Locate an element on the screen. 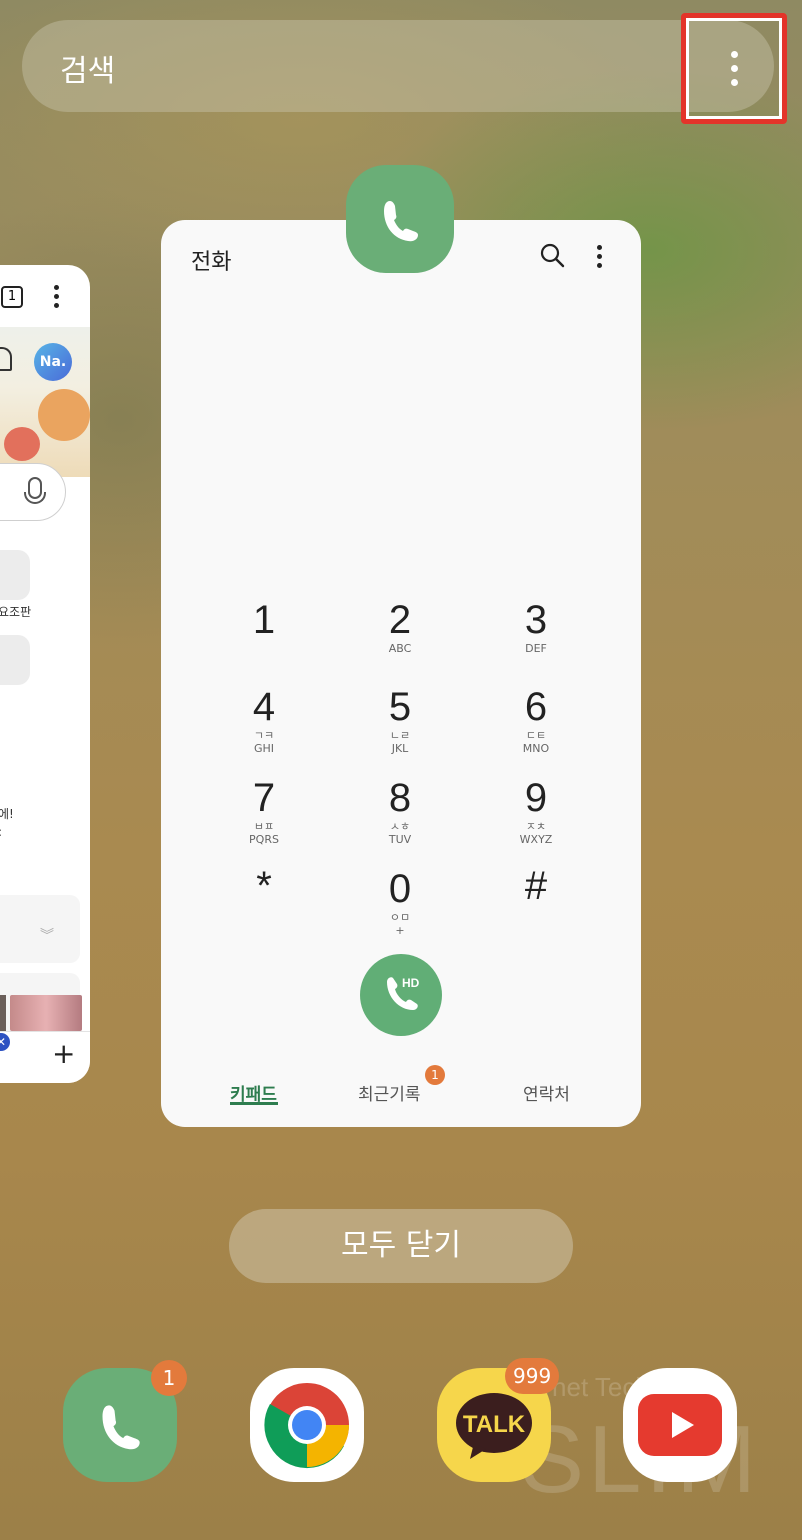 The height and width of the screenshot is (1540, 802). call-button: HD is located at coordinates (401, 995).